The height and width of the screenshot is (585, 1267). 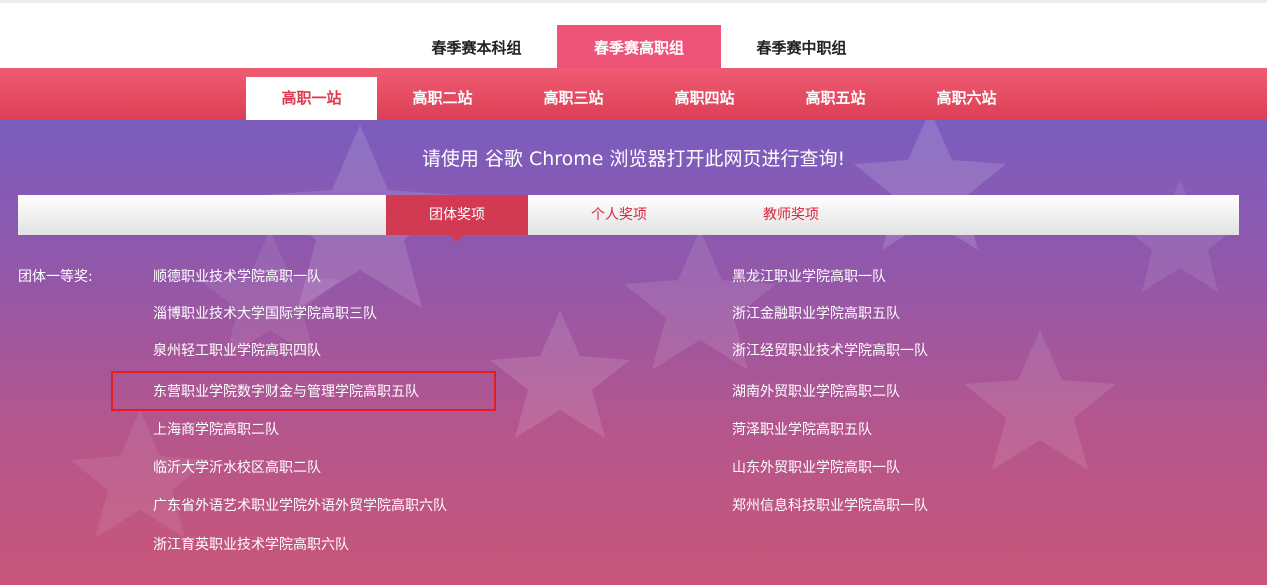 What do you see at coordinates (816, 392) in the screenshot?
I see `team-name: 湖南外贸职业学院高职二队` at bounding box center [816, 392].